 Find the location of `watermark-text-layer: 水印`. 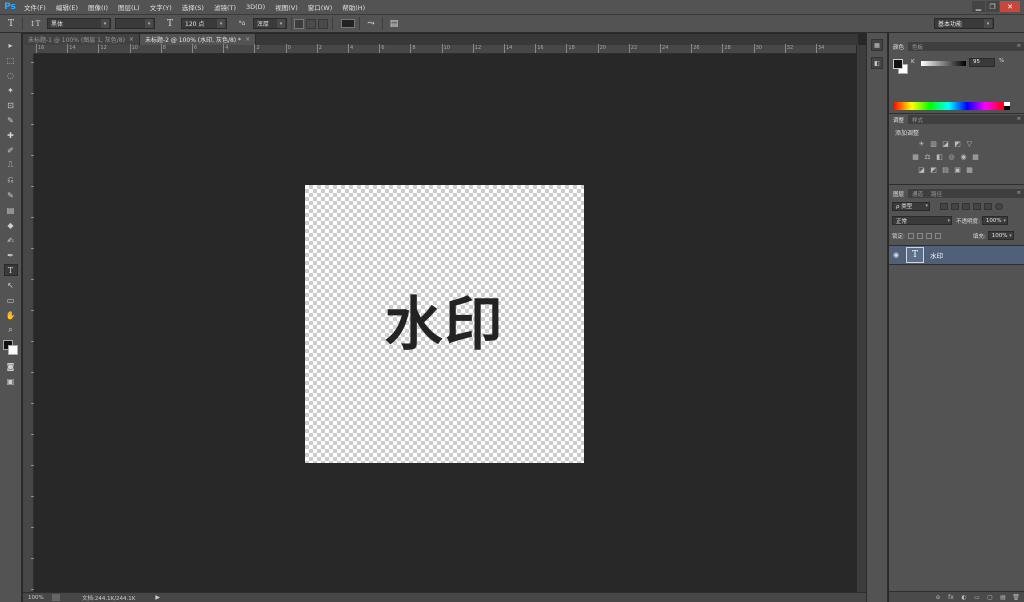

watermark-text-layer: 水印 is located at coordinates (444, 319).